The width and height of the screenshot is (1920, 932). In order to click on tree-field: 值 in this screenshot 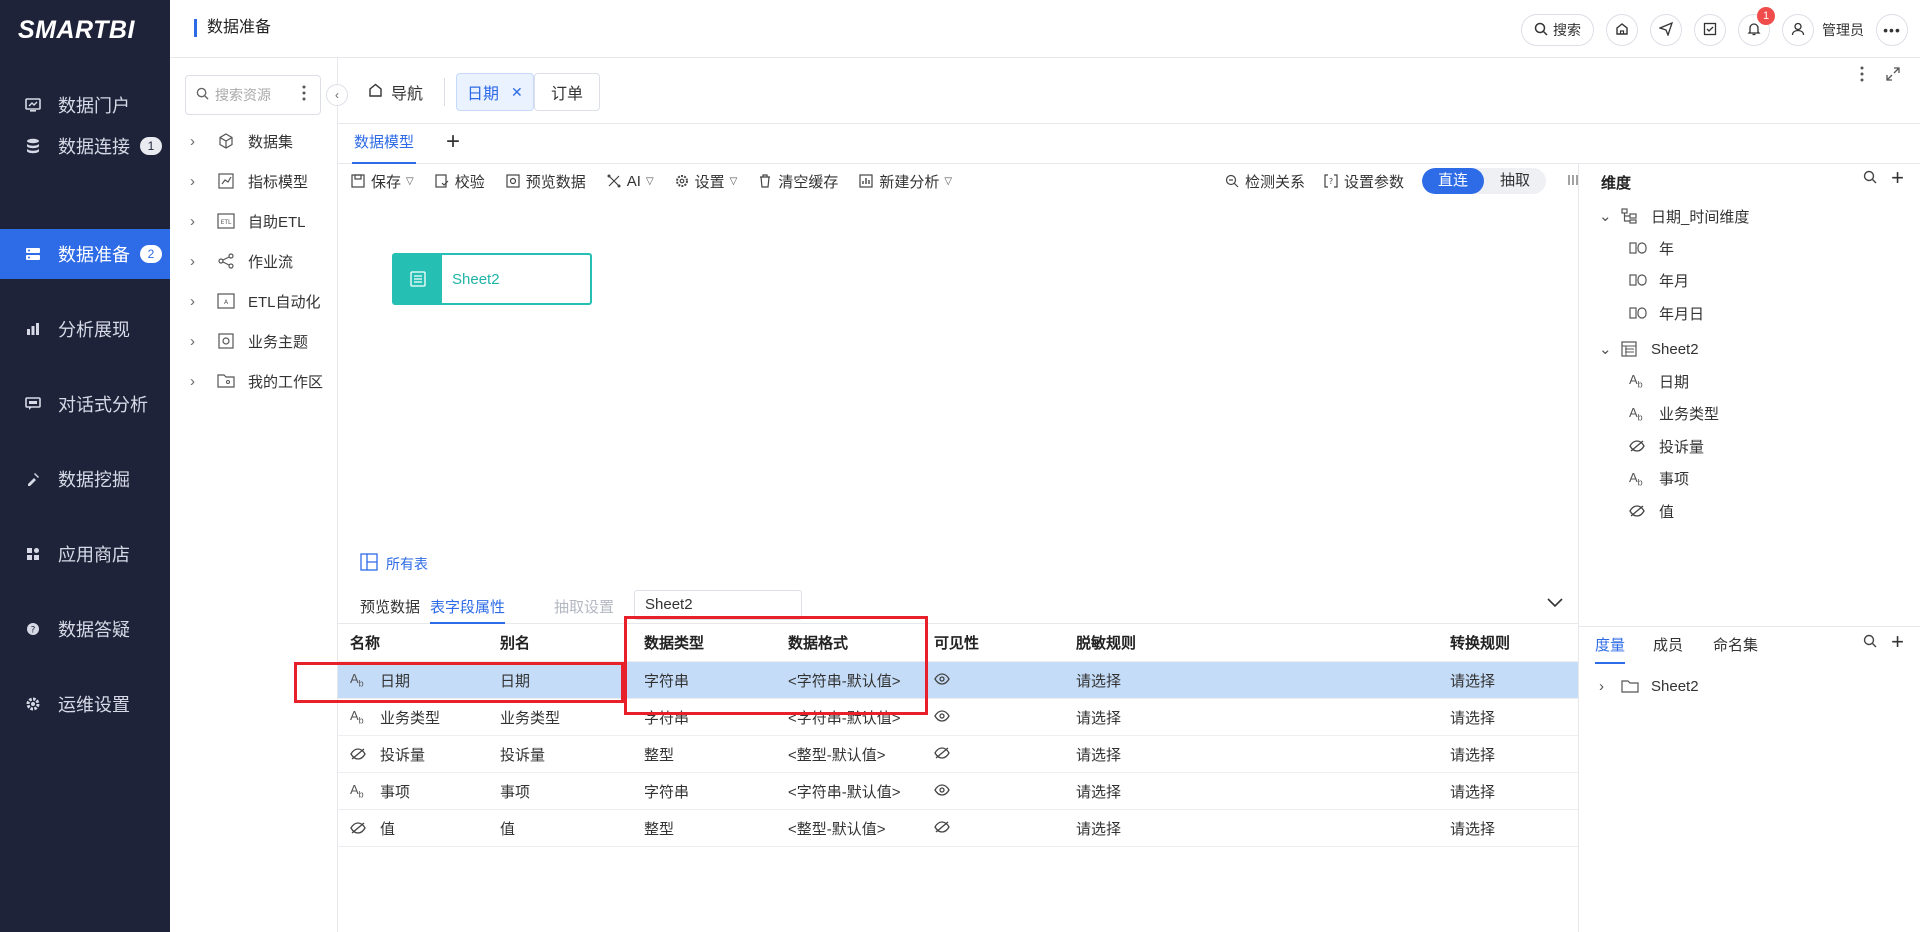, I will do `click(1651, 511)`.